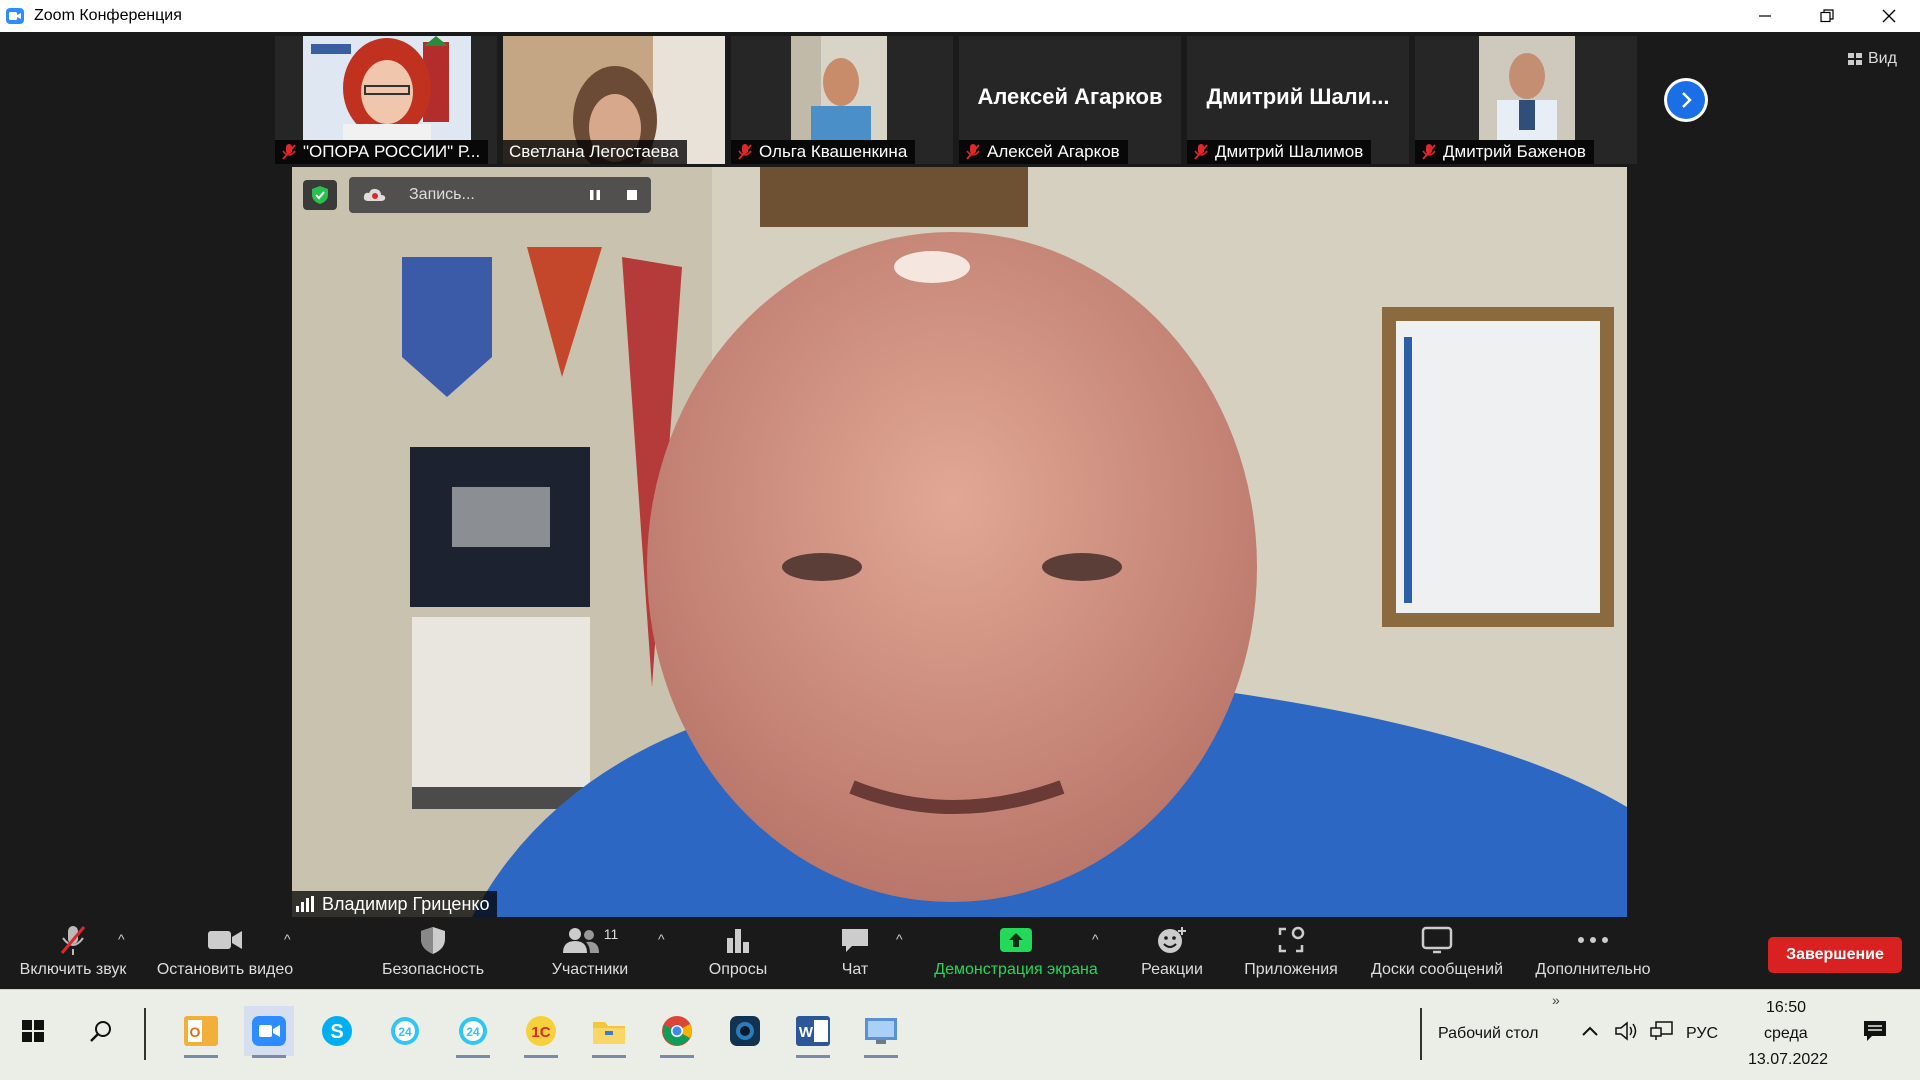 The image size is (1920, 1080). What do you see at coordinates (387, 88) in the screenshot?
I see `participant-image` at bounding box center [387, 88].